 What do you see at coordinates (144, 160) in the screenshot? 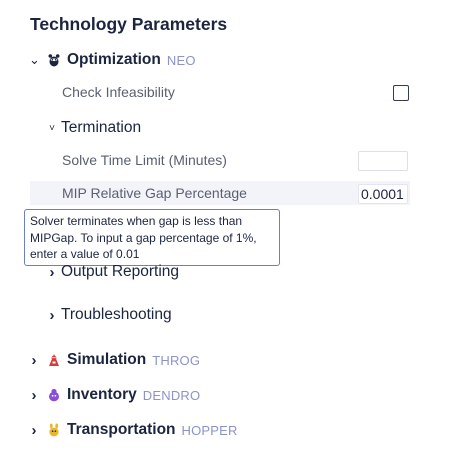
I see `solve-time-limit-label: Solve Time Limit (Minutes)` at bounding box center [144, 160].